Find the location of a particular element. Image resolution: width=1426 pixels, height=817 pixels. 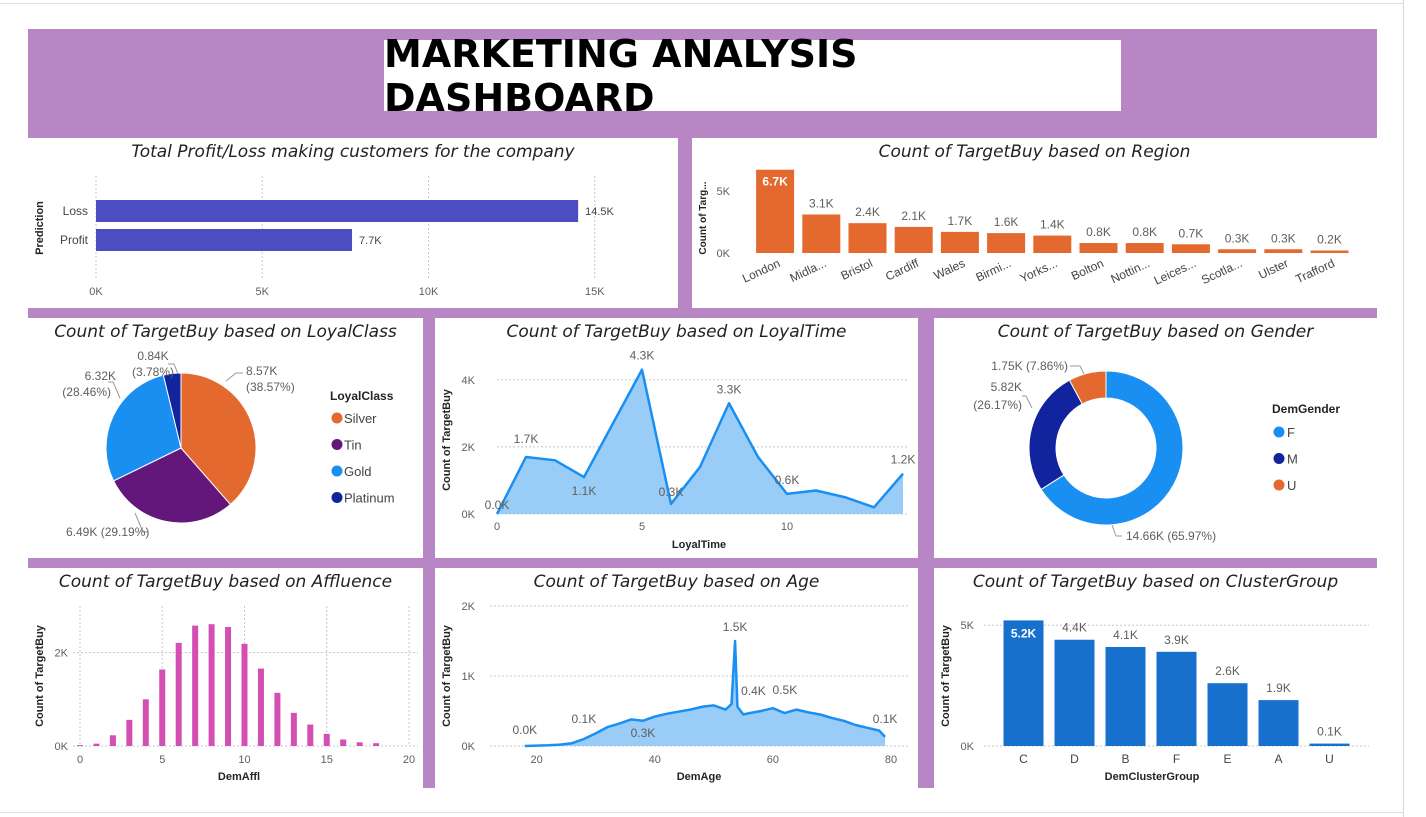

category-label: Ulster is located at coordinates (1273, 269).